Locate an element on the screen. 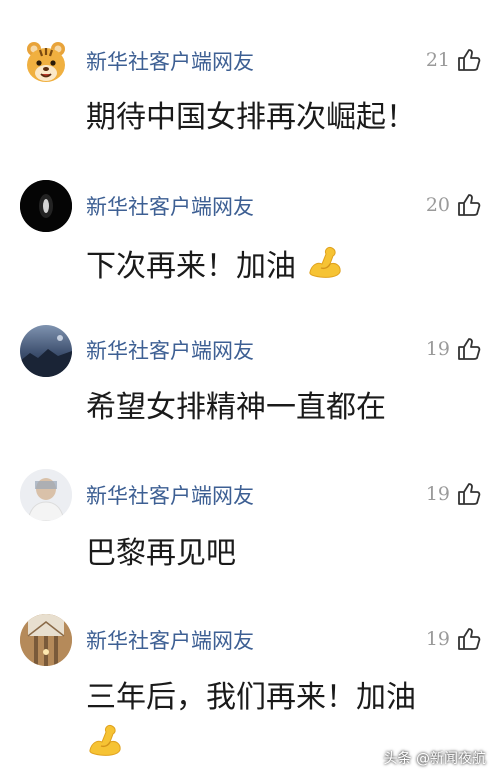 Image resolution: width=500 pixels, height=778 pixels. landscape-avatar-icon is located at coordinates (46, 356).